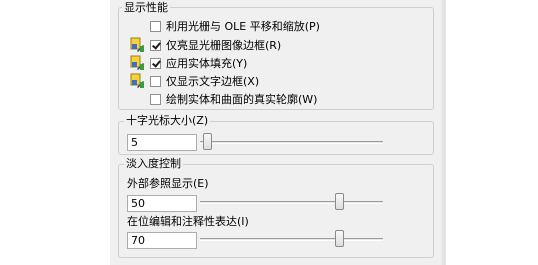  What do you see at coordinates (188, 221) in the screenshot?
I see `inplace-edit-label: 在位编辑和注释性表达(I)` at bounding box center [188, 221].